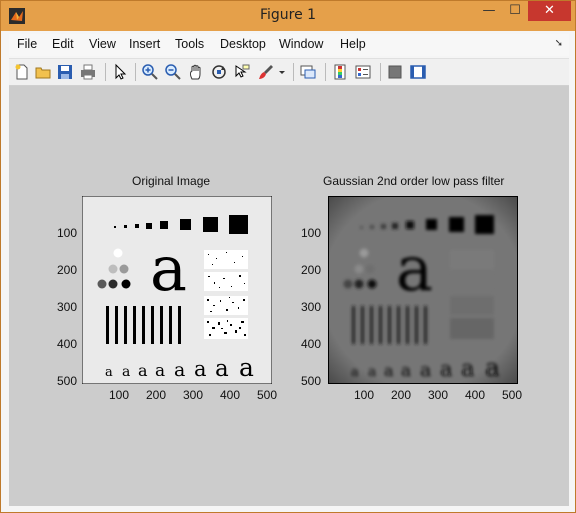 This screenshot has height=513, width=576. Describe the element at coordinates (308, 72) in the screenshot. I see `link-plot-icon` at that location.